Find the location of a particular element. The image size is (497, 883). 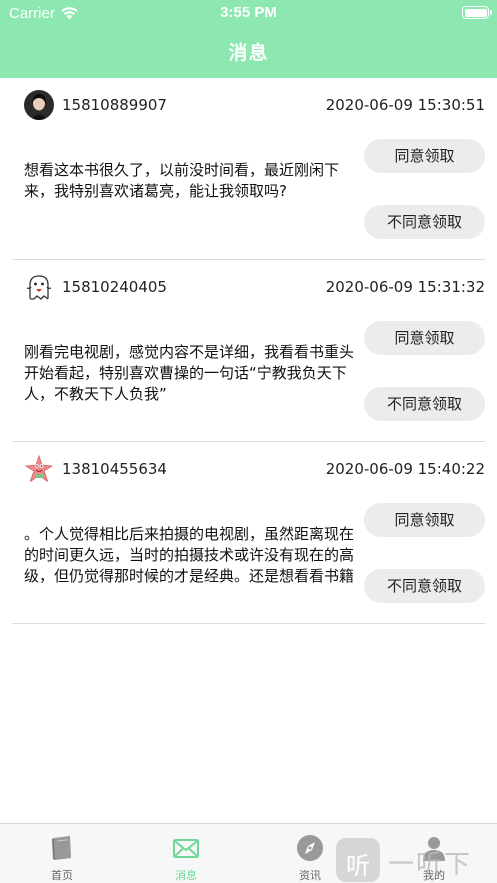

cartoon-ghost-avatar-icon is located at coordinates (39, 287).